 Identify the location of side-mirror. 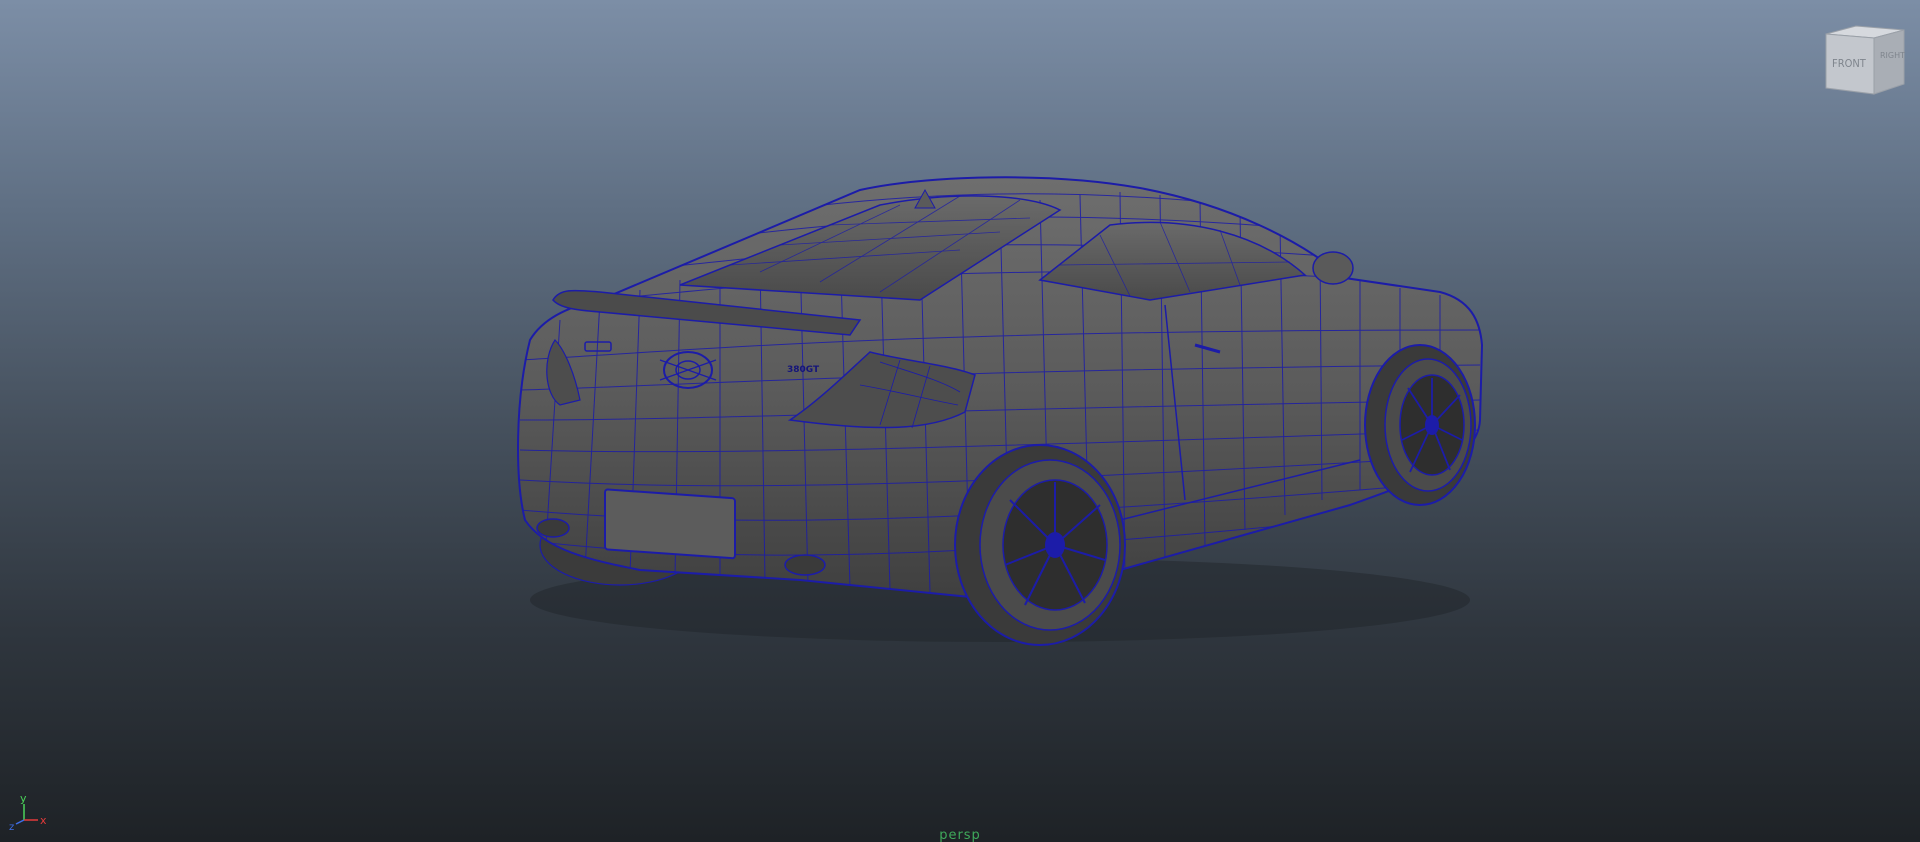
(1333, 268).